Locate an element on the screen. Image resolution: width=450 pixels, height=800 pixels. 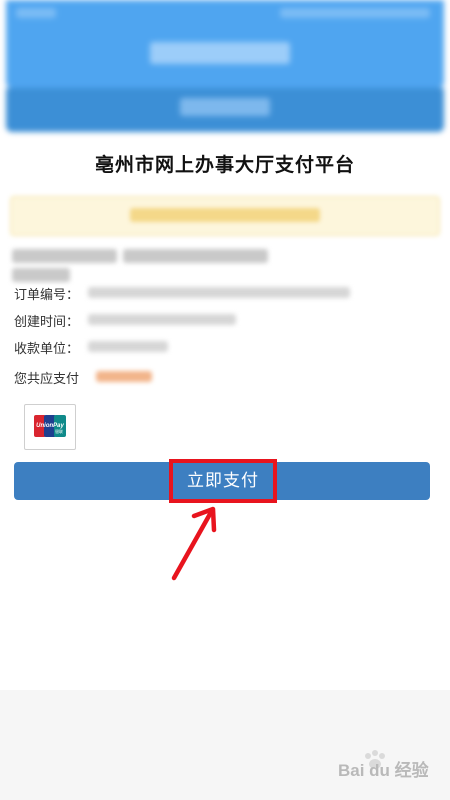
pay-now-label: 立即支付 is located at coordinates (223, 481).